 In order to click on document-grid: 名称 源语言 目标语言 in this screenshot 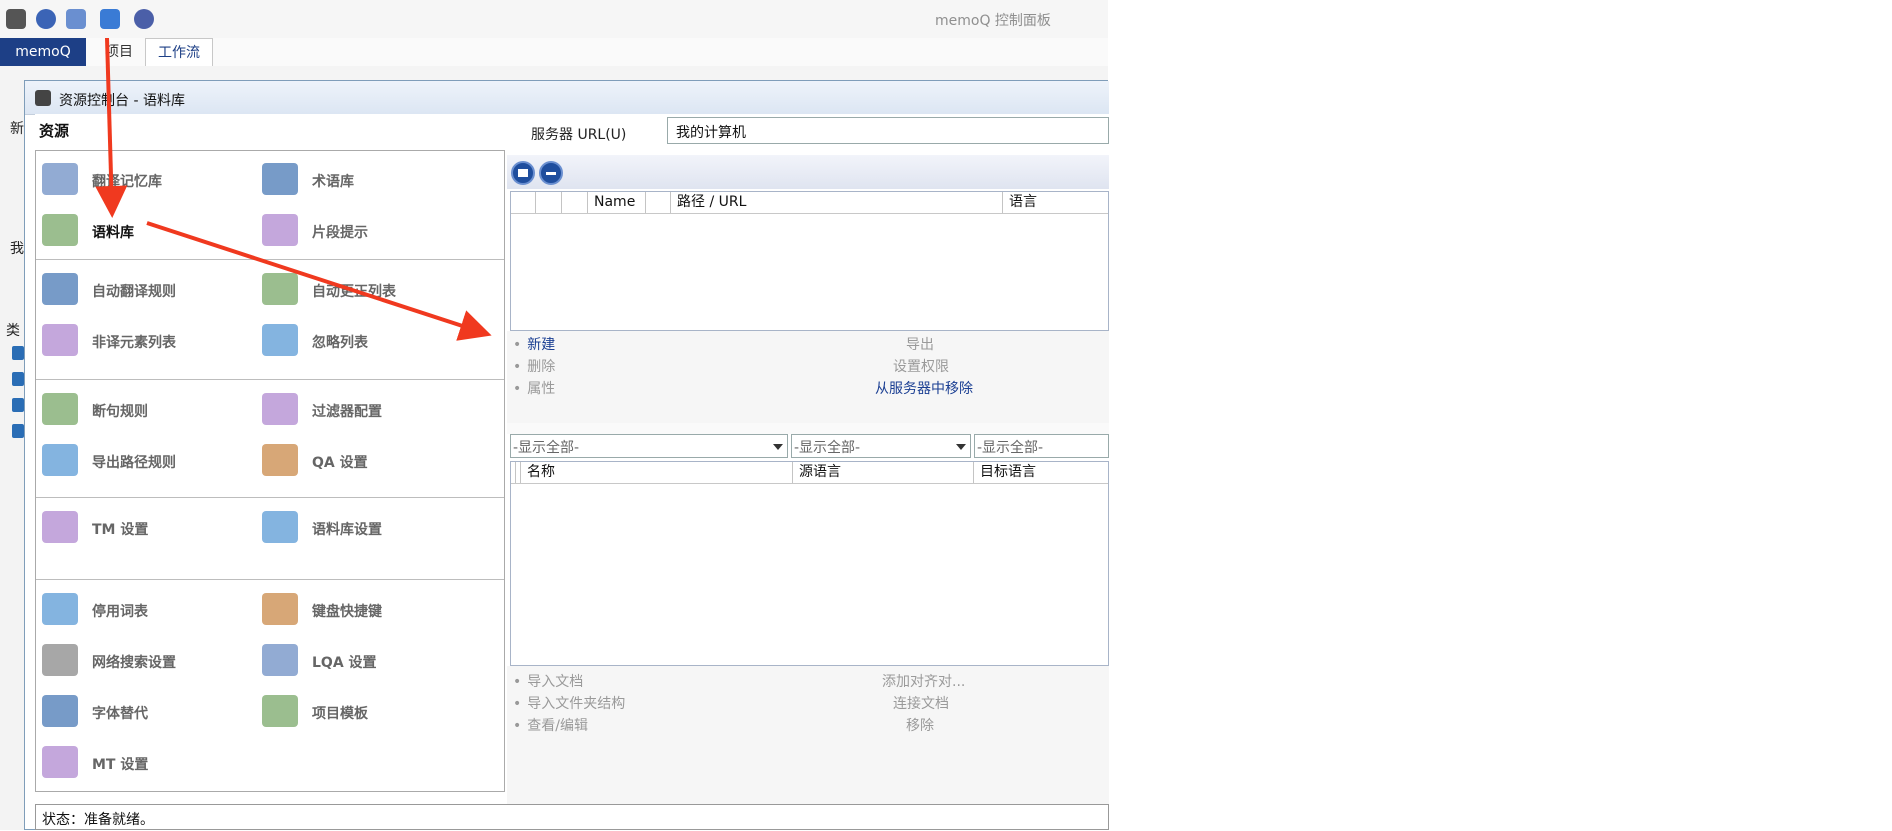, I will do `click(809, 563)`.